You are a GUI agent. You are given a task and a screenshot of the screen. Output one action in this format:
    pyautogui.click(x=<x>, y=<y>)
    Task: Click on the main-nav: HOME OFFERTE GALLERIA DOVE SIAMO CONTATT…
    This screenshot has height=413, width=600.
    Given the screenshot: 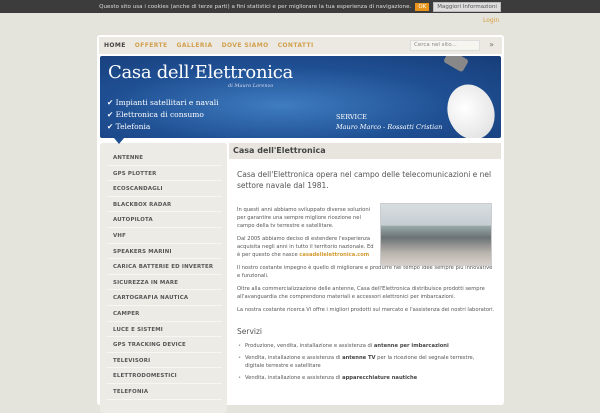 What is the action you would take?
    pyautogui.click(x=300, y=45)
    